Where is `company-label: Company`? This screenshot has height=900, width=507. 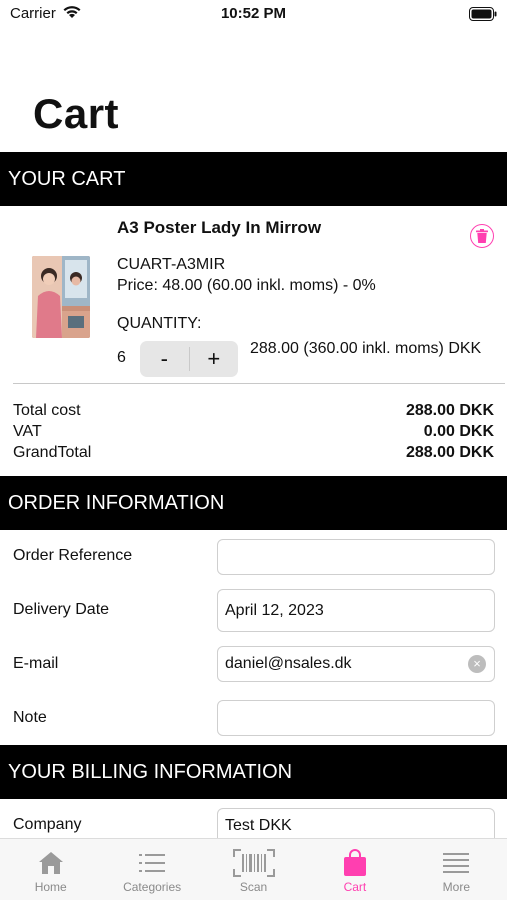
company-label: Company is located at coordinates (47, 824).